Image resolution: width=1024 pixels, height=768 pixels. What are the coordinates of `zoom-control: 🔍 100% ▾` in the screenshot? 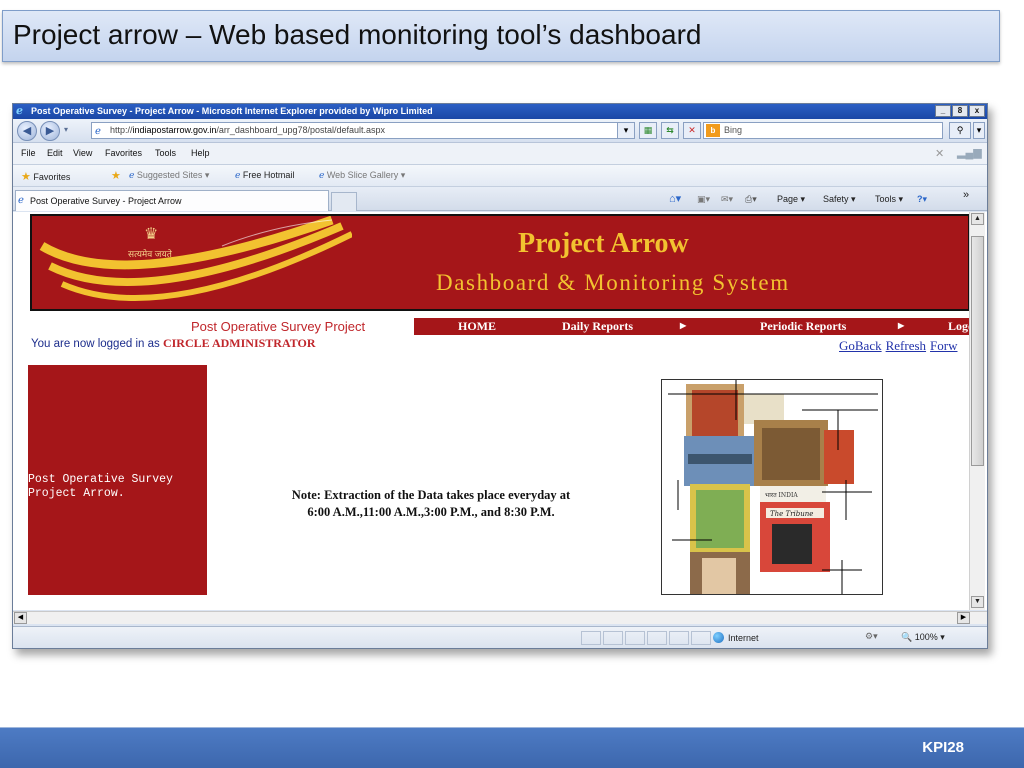 It's located at (923, 637).